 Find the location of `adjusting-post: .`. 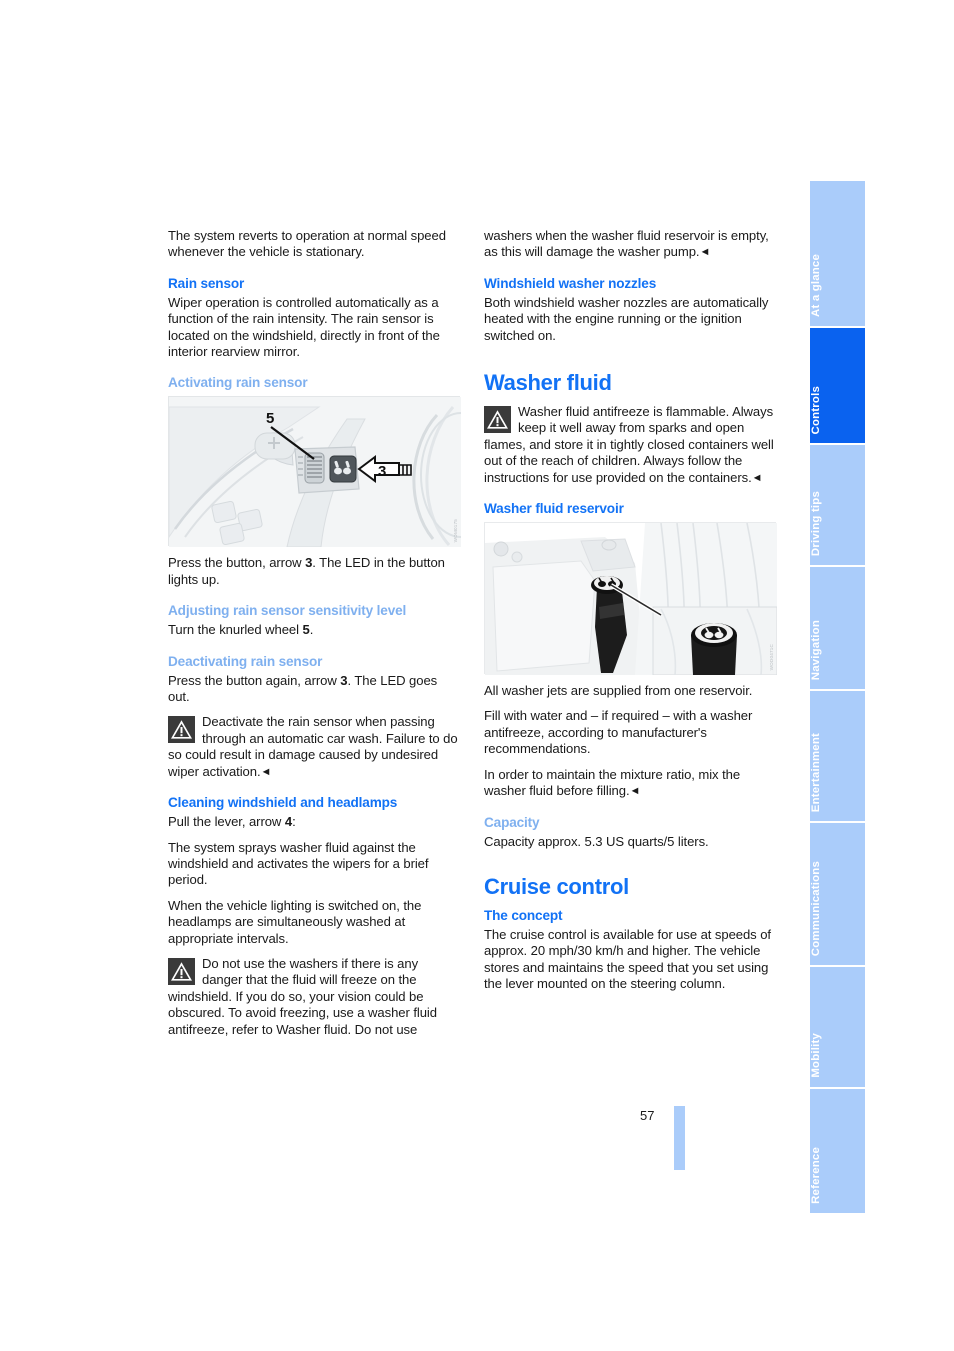

adjusting-post: . is located at coordinates (311, 630).